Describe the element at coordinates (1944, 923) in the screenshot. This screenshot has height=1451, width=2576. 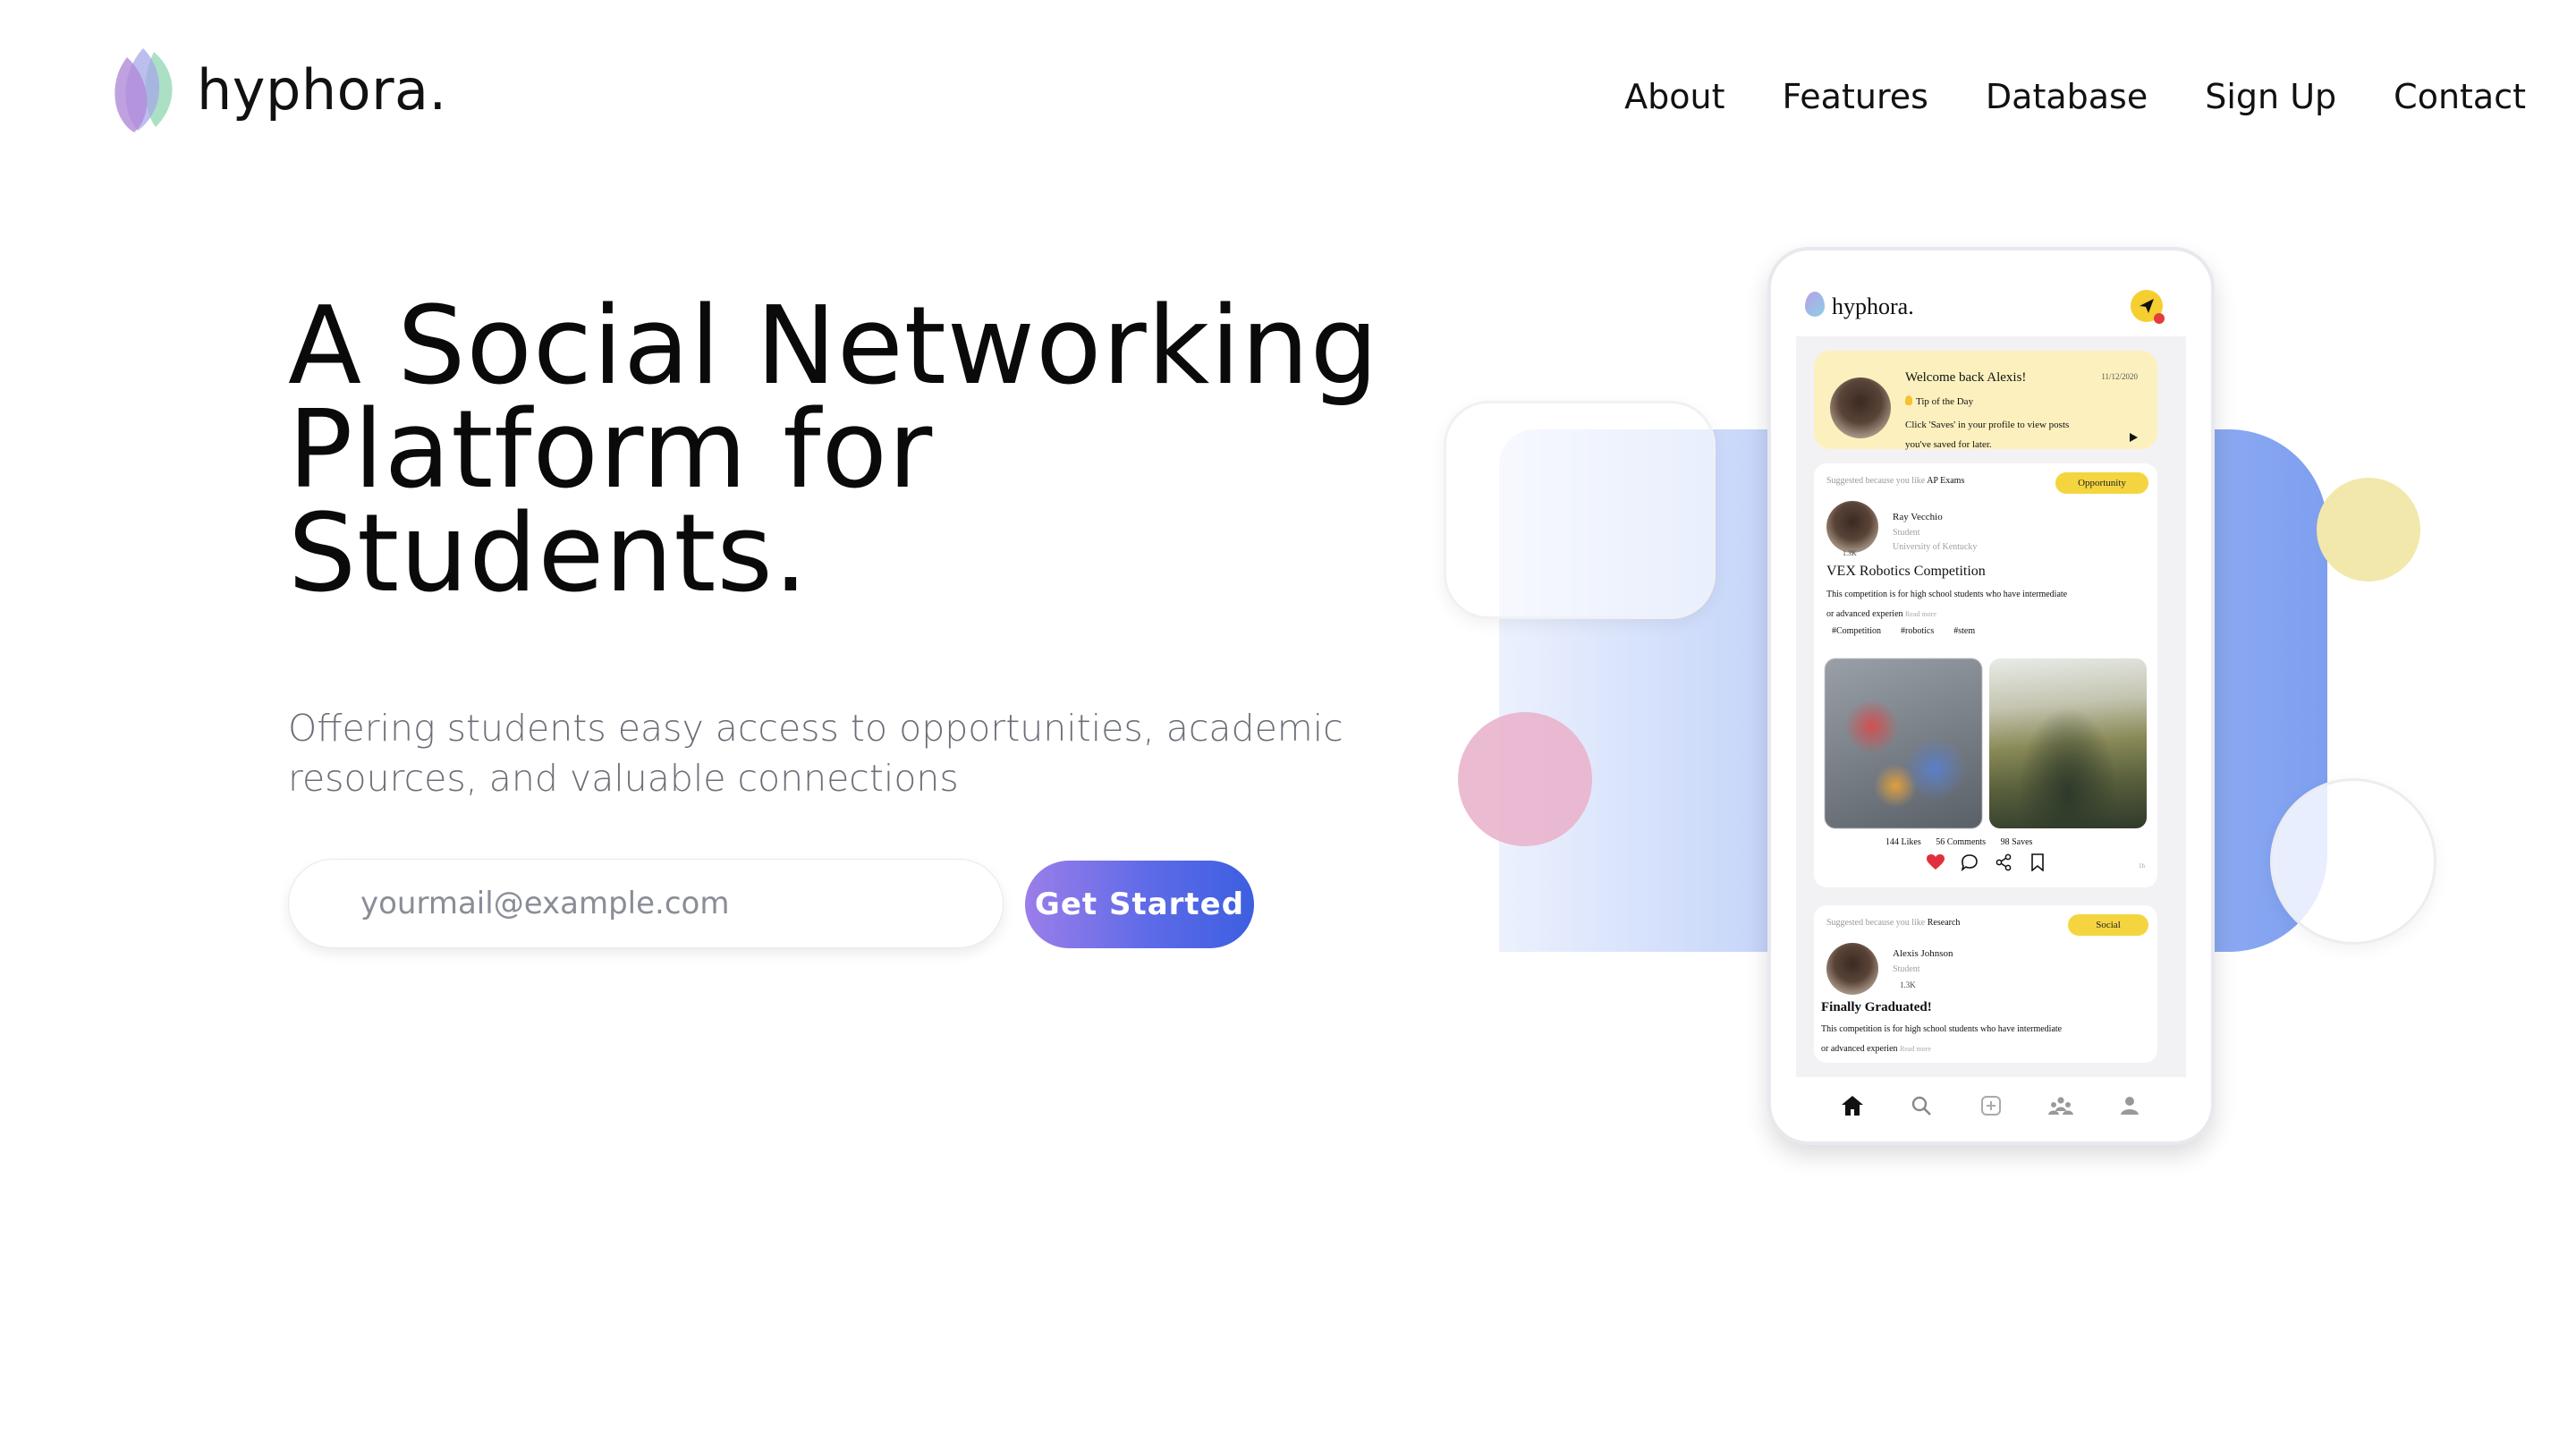
I see `suggestion-topic: Research` at that location.